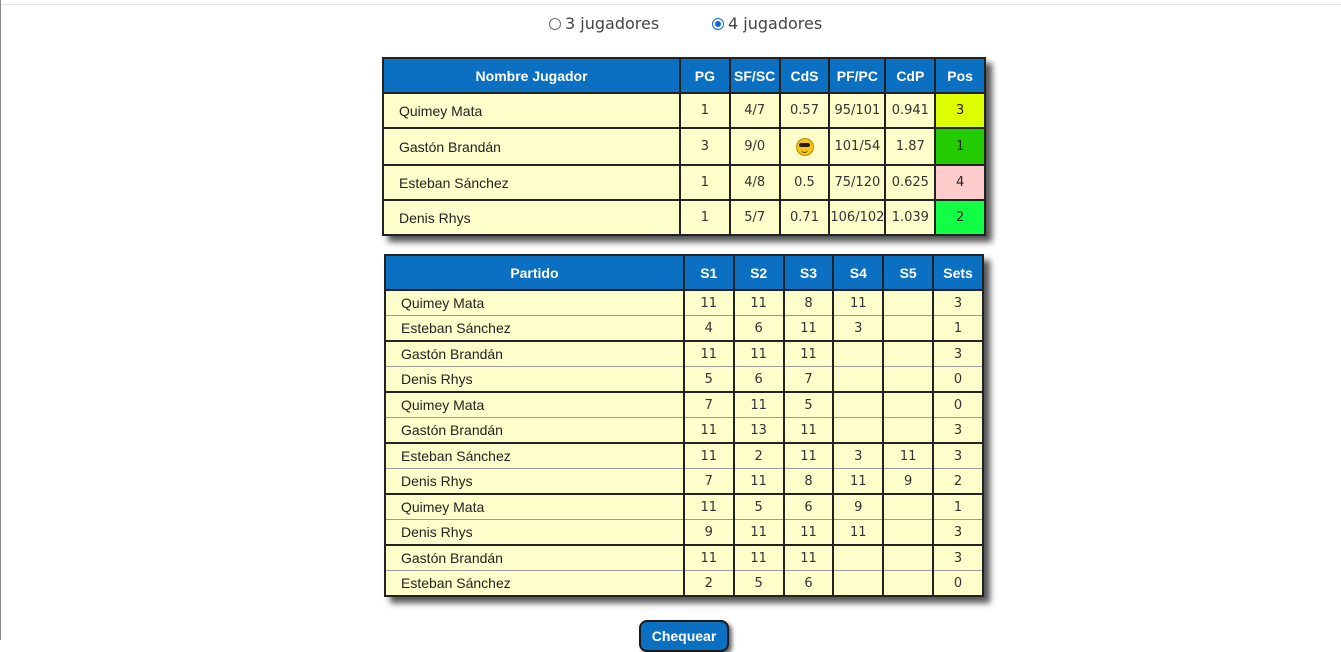  I want to click on header-sfsc: SF/SC, so click(754, 75).